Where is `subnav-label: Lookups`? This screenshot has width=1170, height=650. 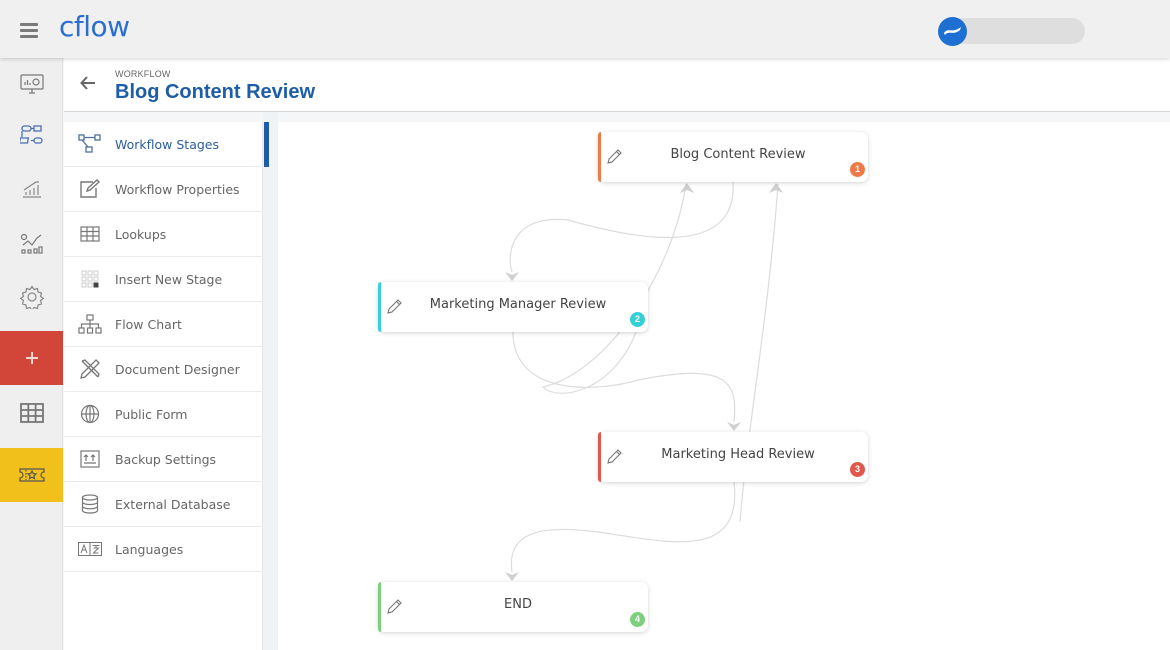
subnav-label: Lookups is located at coordinates (141, 234).